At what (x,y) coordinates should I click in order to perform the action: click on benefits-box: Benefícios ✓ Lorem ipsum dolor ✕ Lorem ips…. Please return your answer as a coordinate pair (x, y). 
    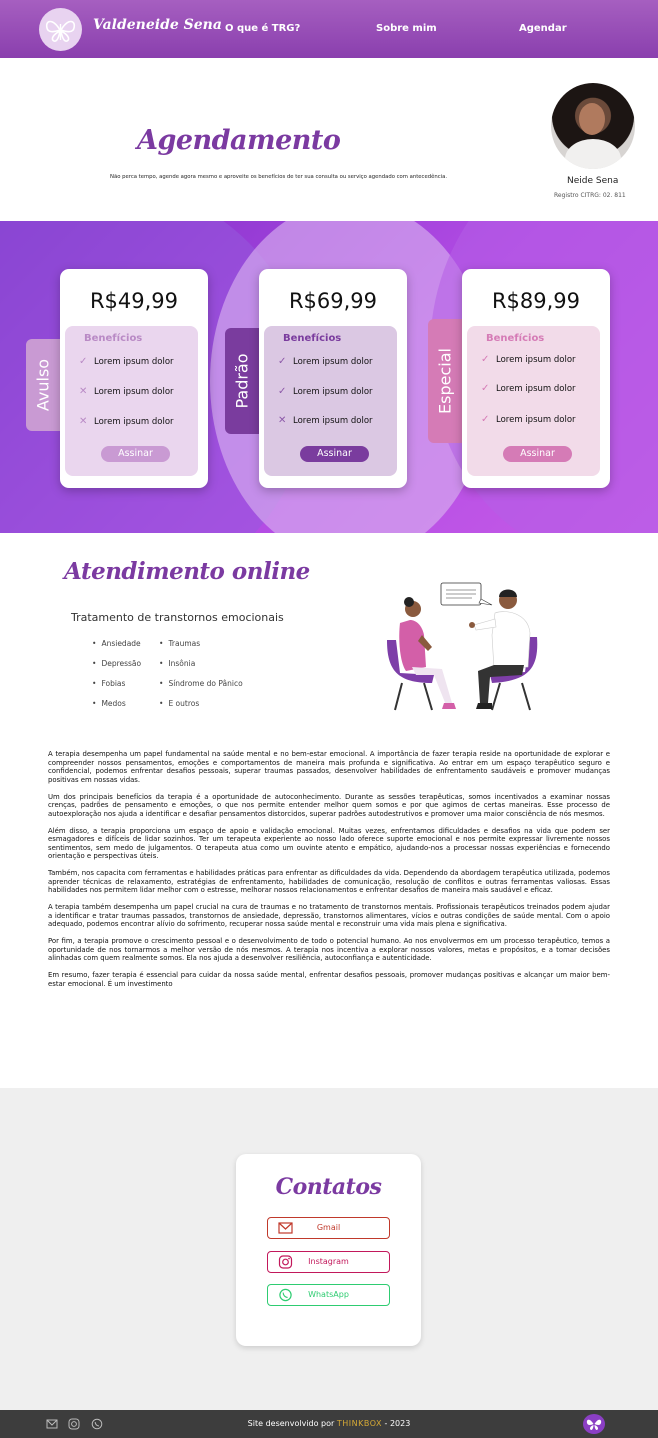
    Looking at the image, I should click on (131, 401).